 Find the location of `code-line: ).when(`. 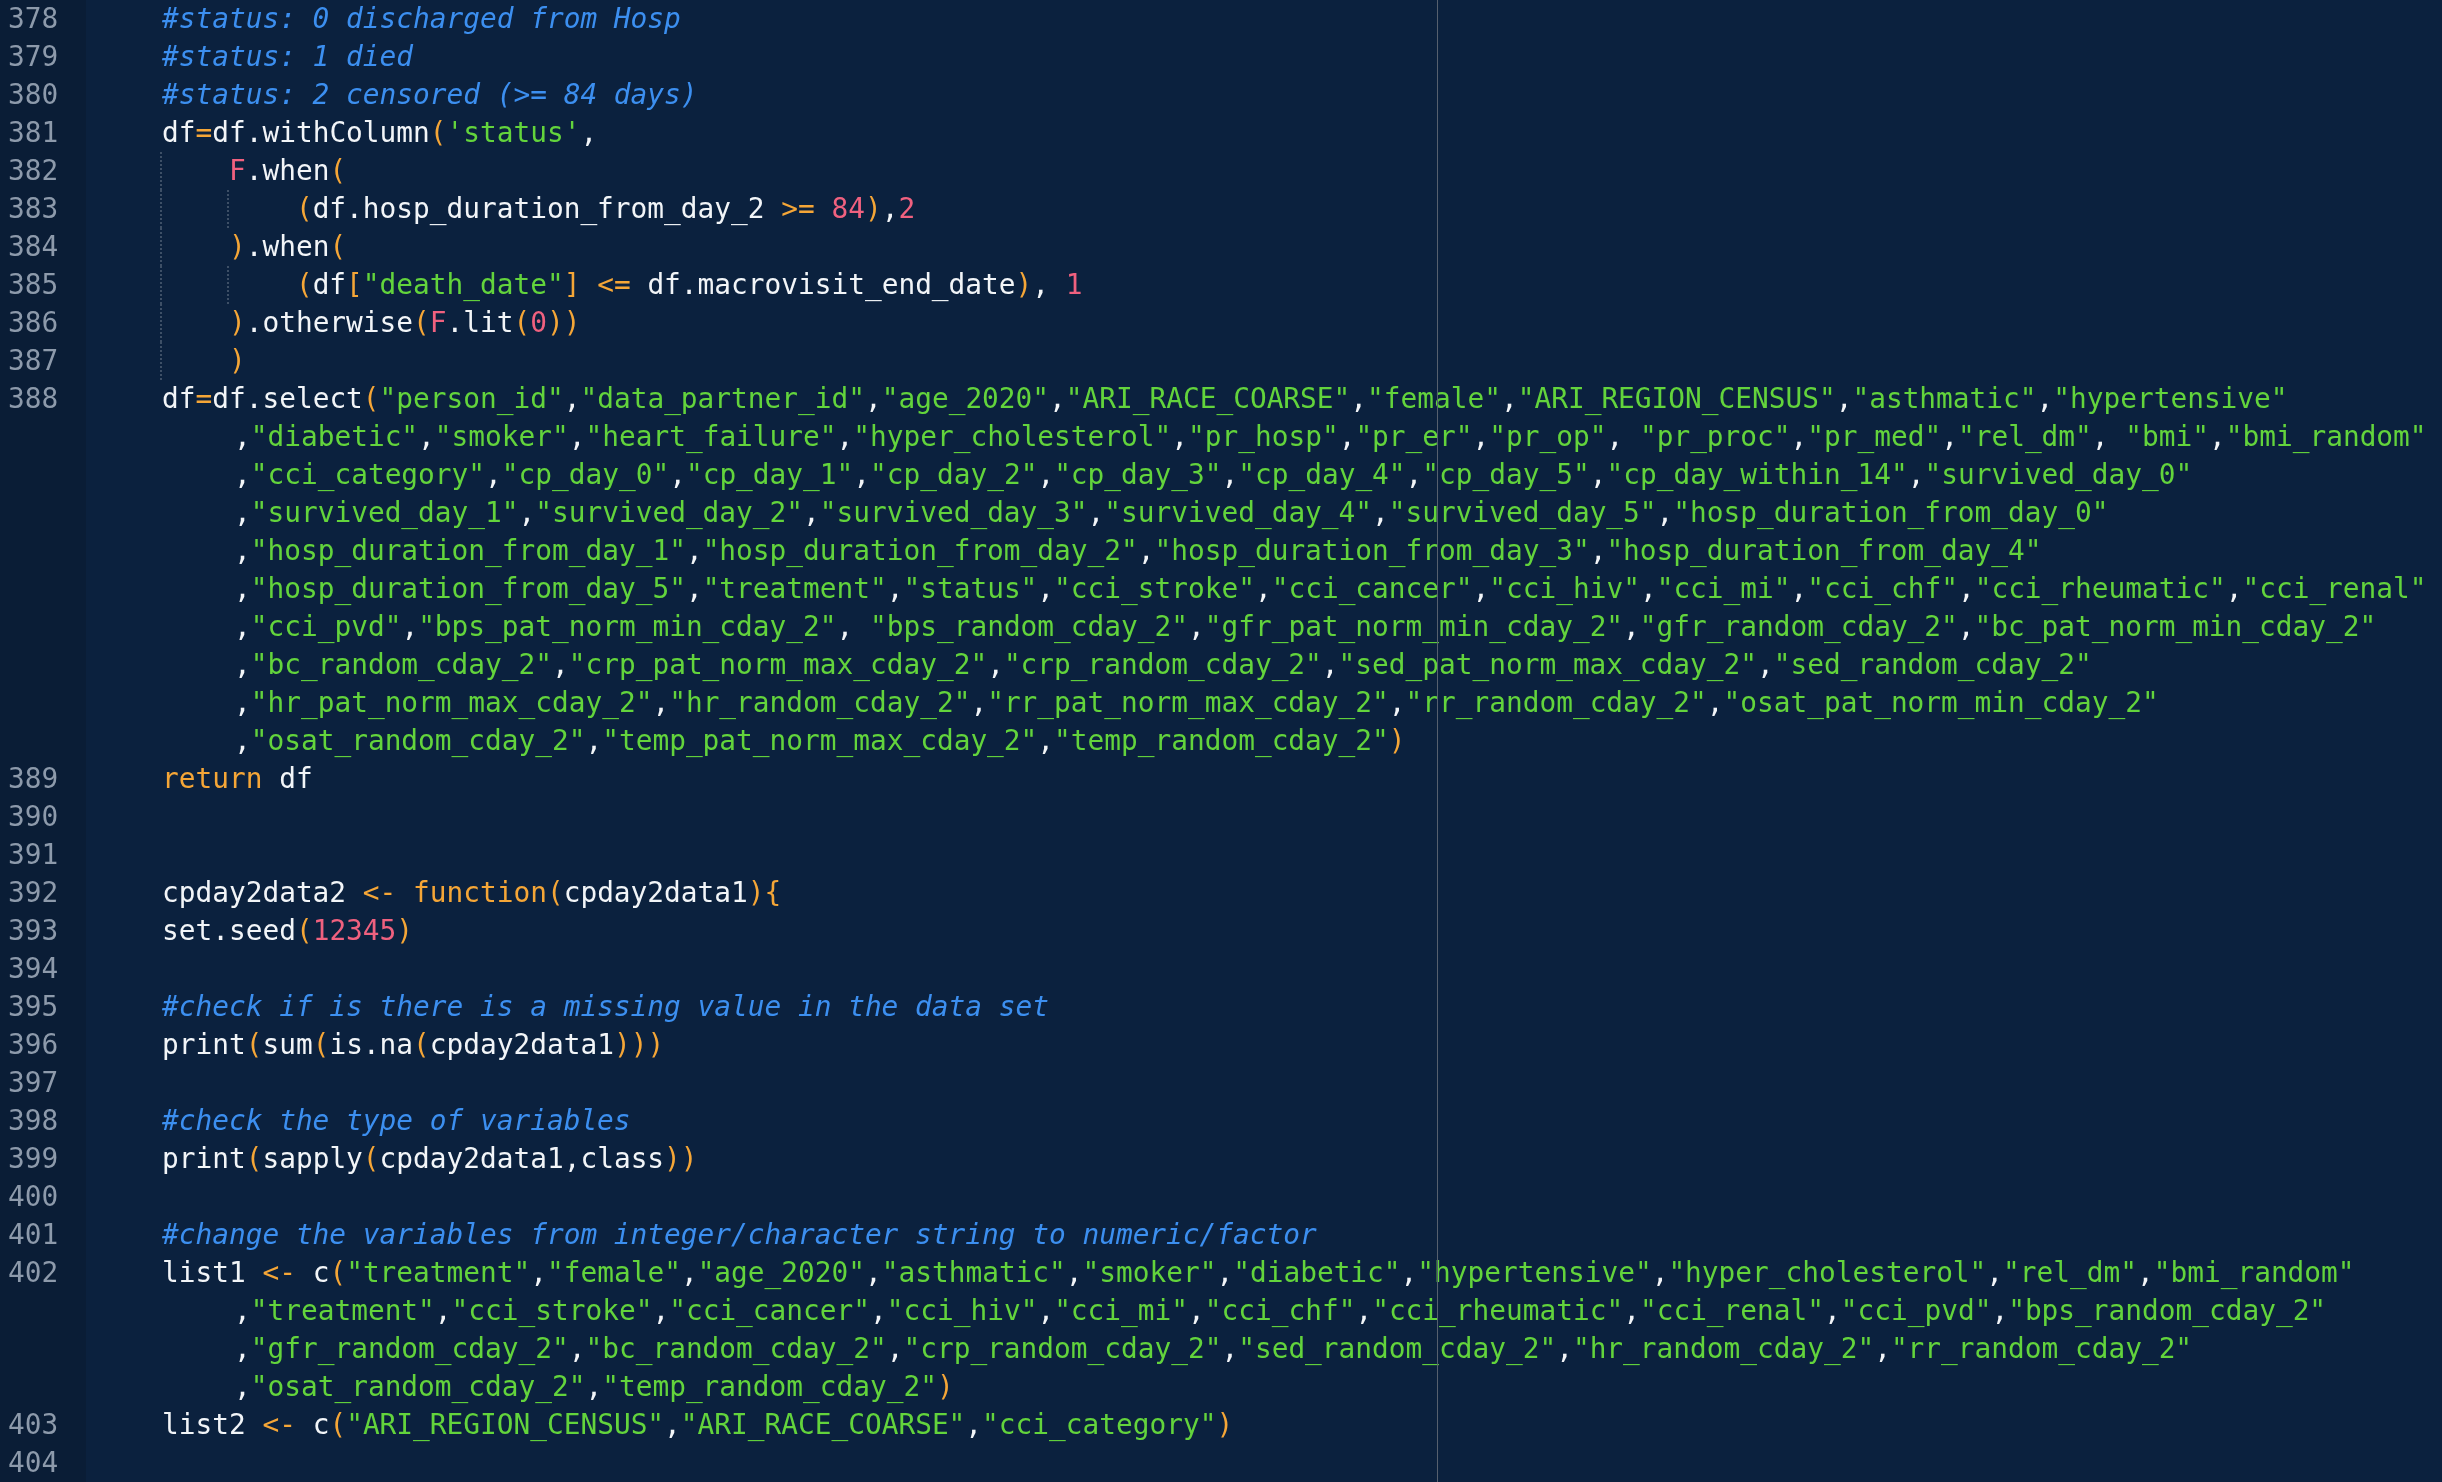

code-line: ).when( is located at coordinates (254, 246).